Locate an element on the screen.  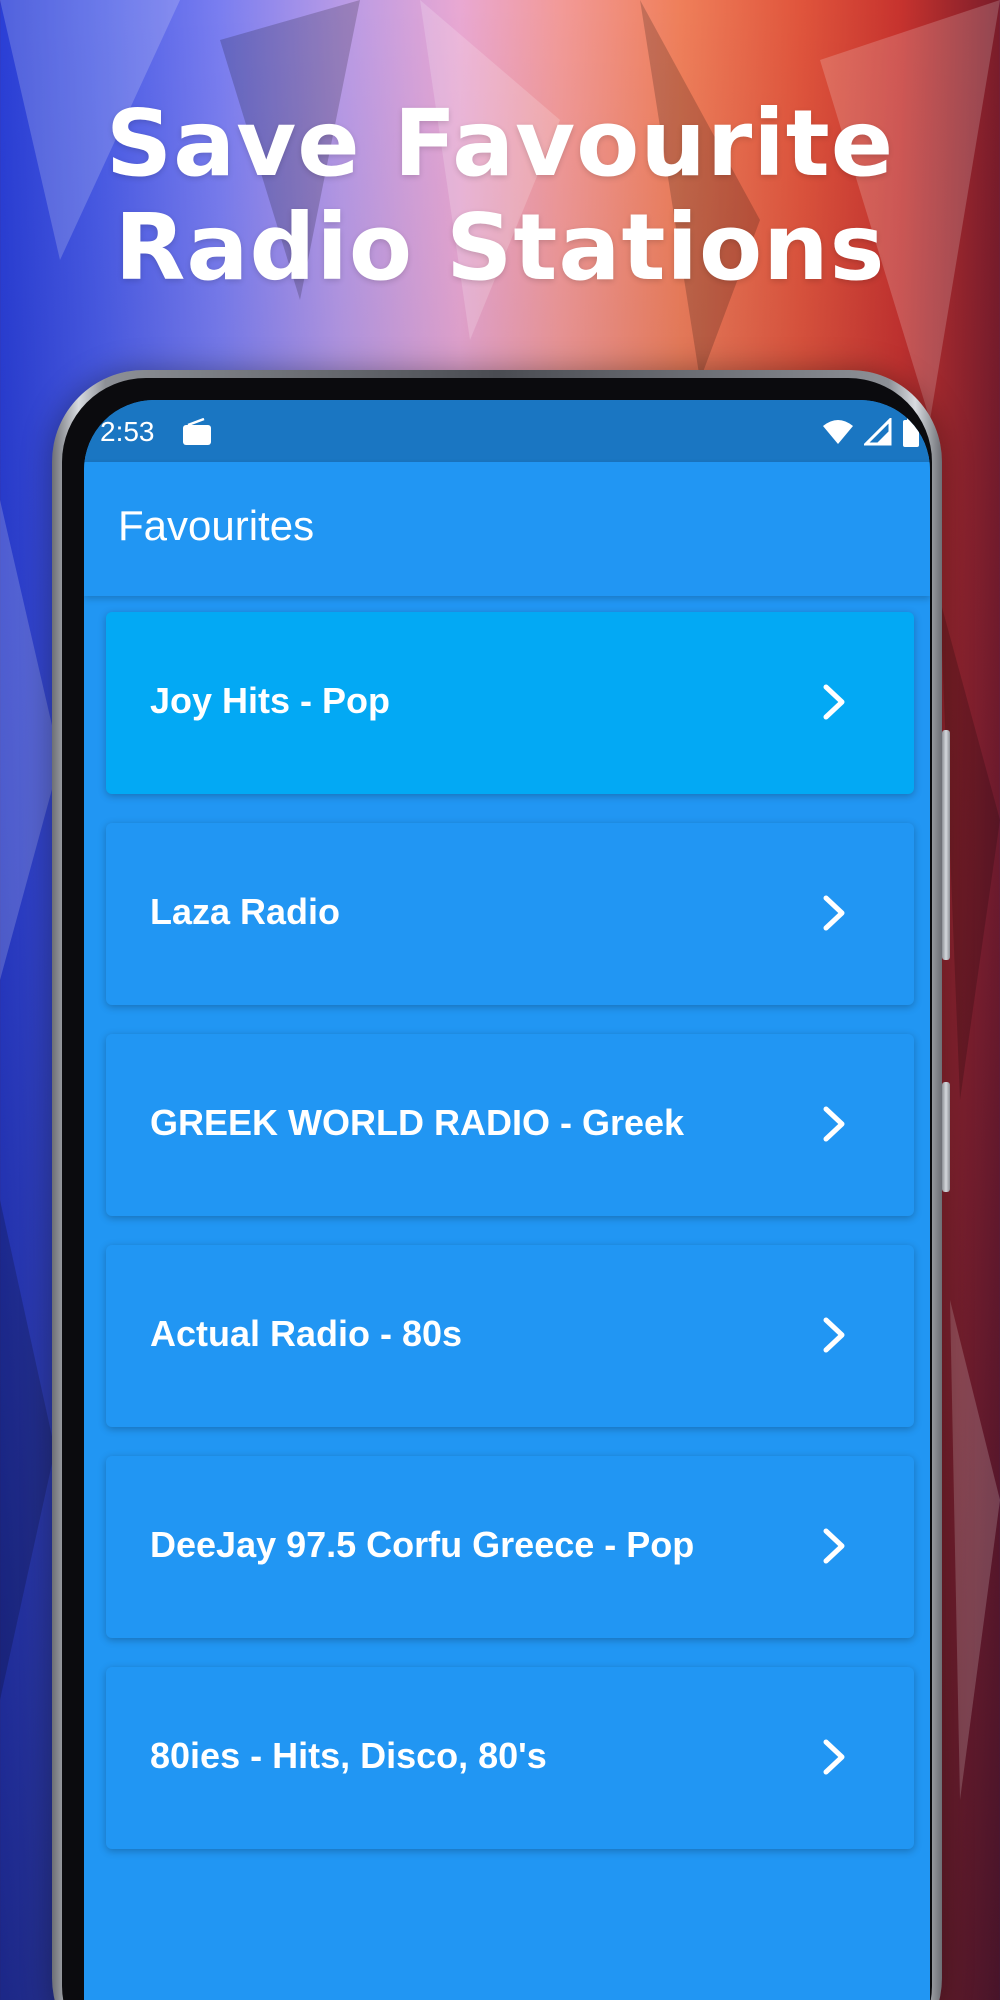
phone-side-button-bottom is located at coordinates (946, 1137).